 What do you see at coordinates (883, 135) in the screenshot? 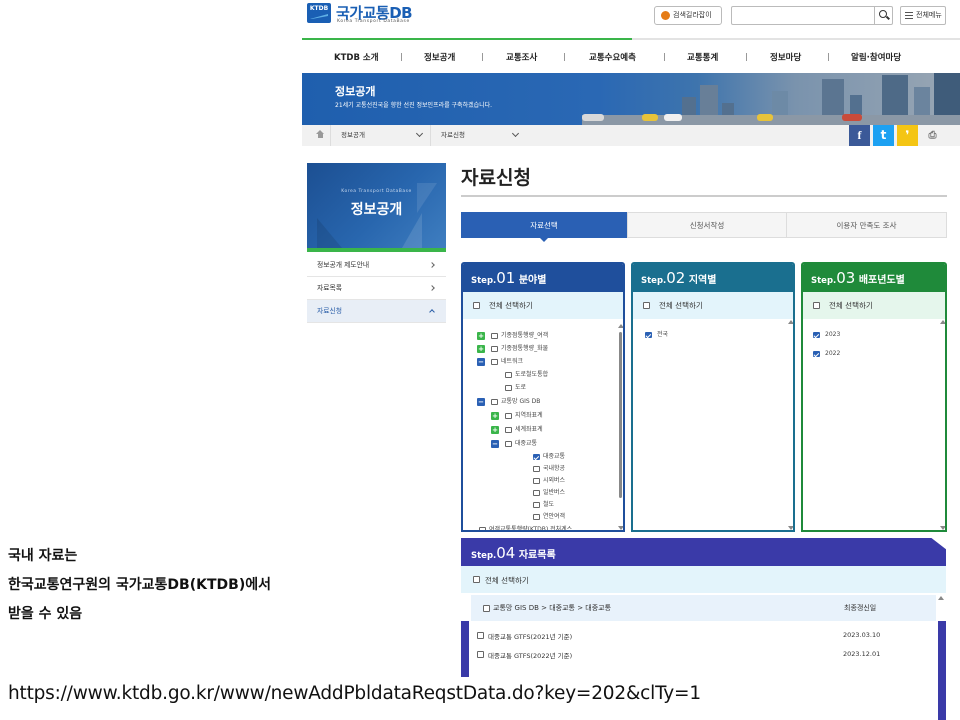
I see `twitter-share-button: t` at bounding box center [883, 135].